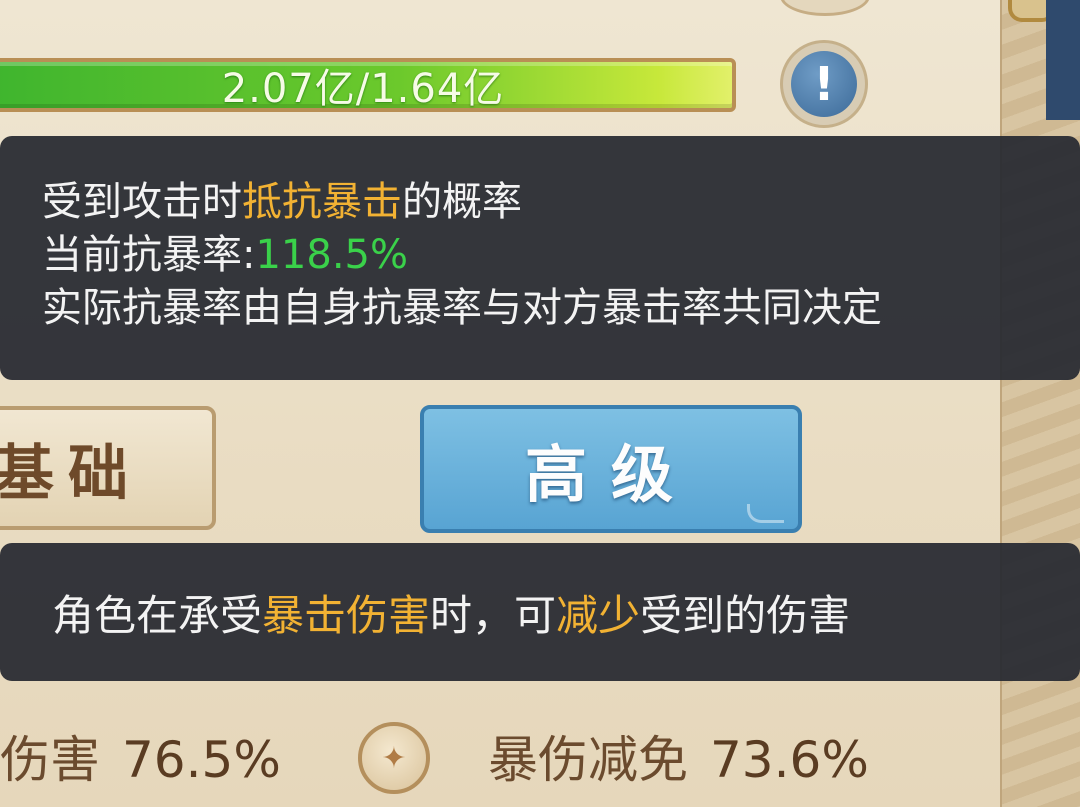 This screenshot has width=1080, height=807. Describe the element at coordinates (394, 758) in the screenshot. I see `crit-damage-reduction-icon: ✦` at that location.